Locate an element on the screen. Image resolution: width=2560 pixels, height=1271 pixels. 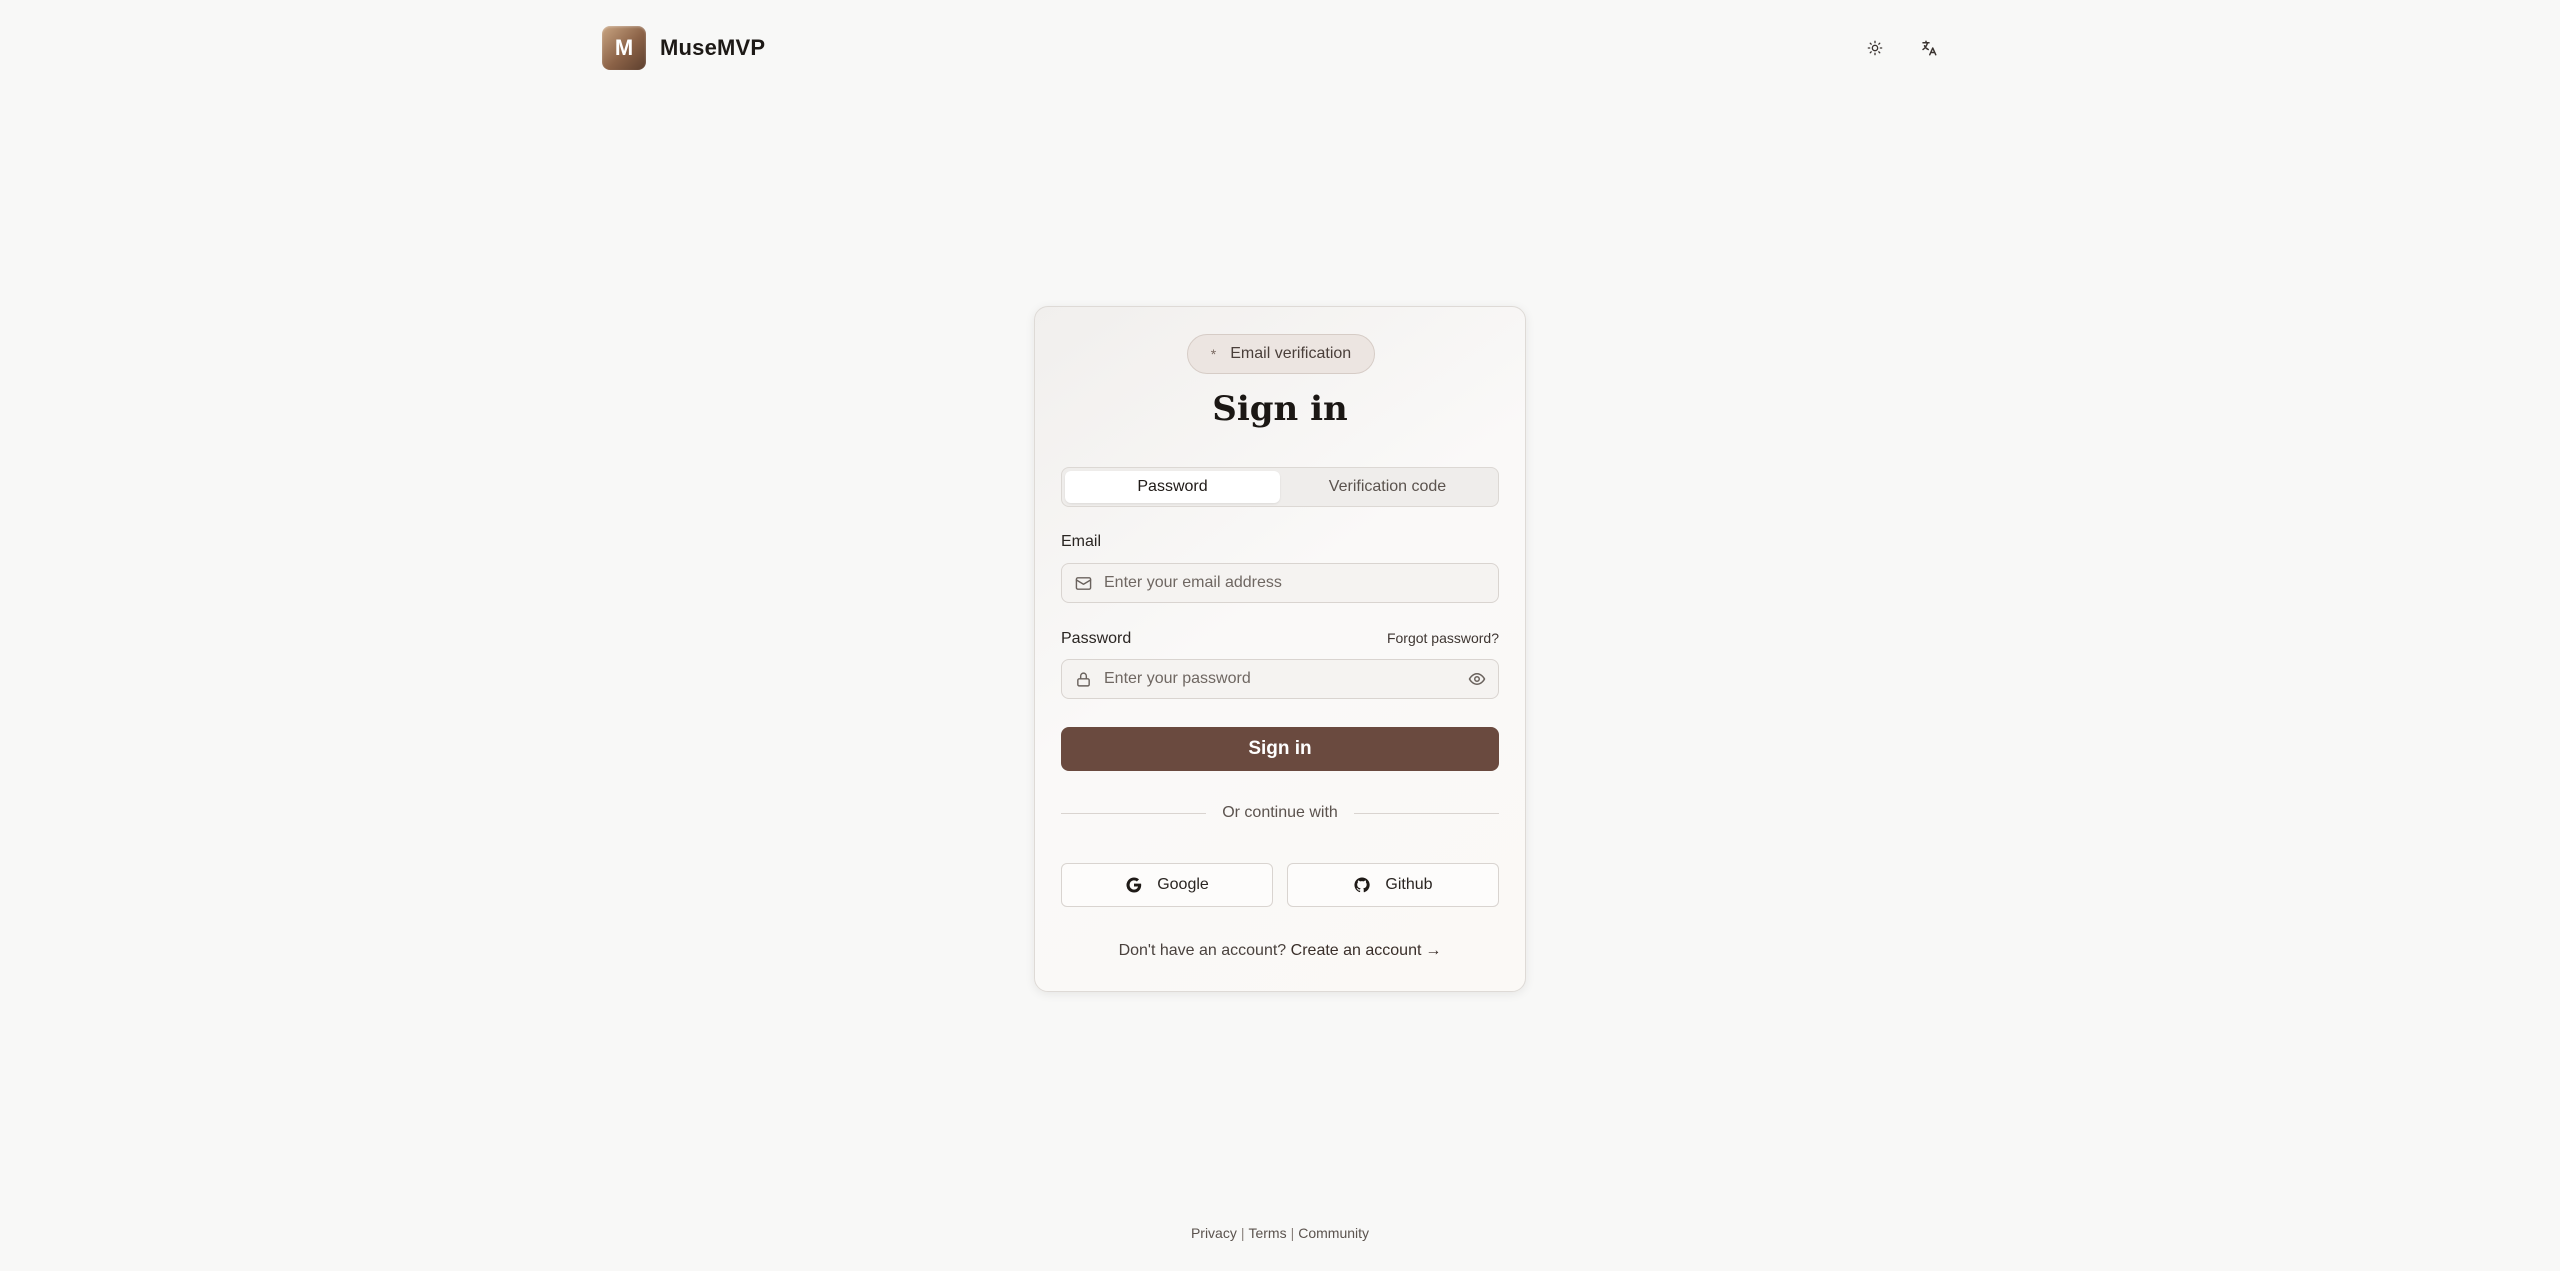
email-input is located at coordinates (1295, 583).